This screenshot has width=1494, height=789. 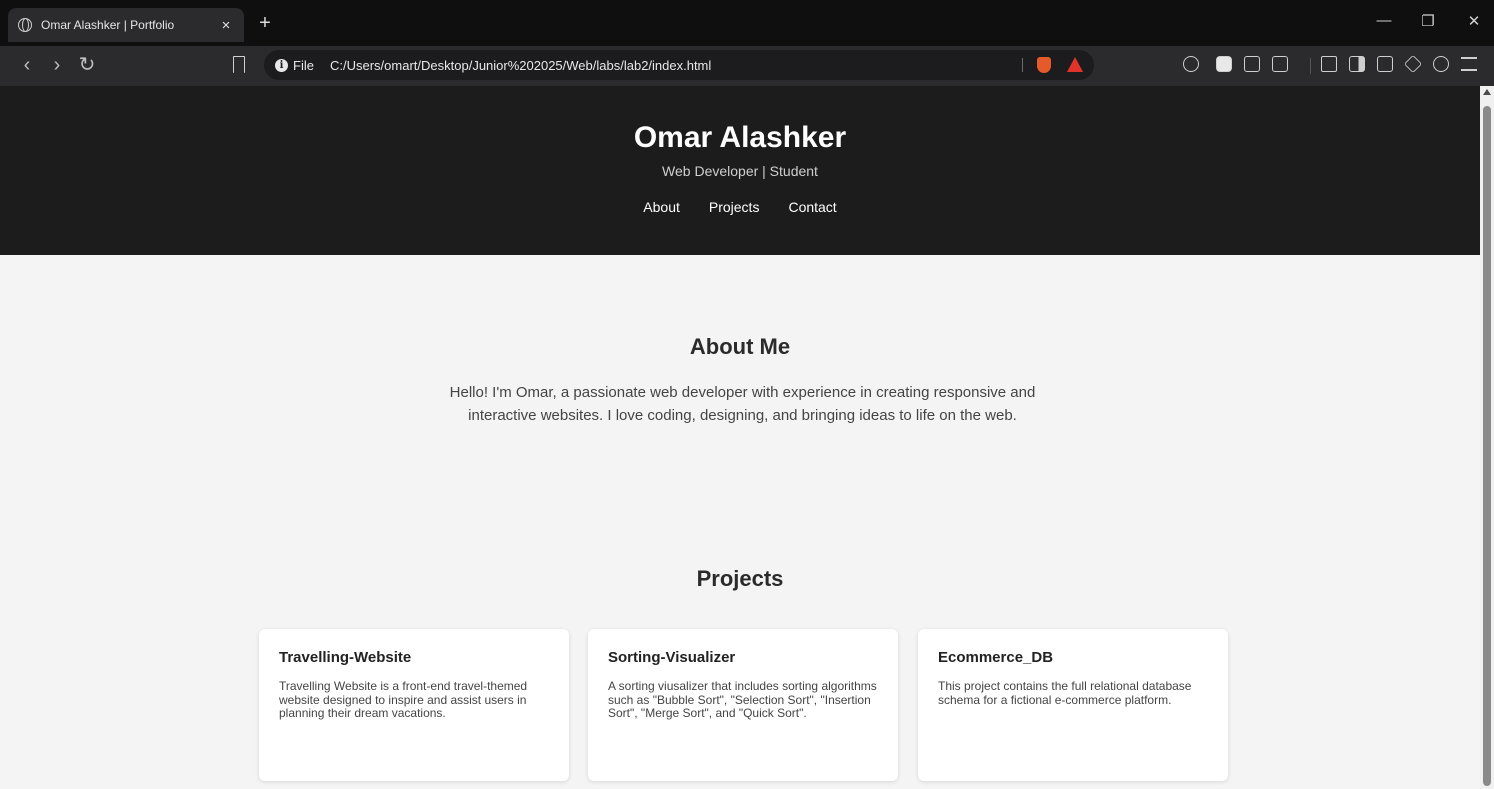 What do you see at coordinates (108, 25) in the screenshot?
I see `tab-title: Omar Alashker | Portfolio` at bounding box center [108, 25].